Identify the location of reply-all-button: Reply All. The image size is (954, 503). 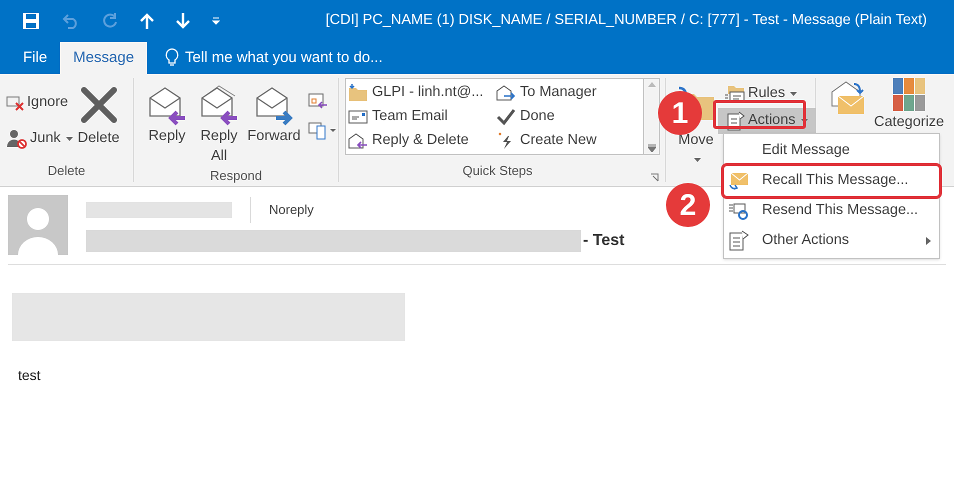
(219, 125).